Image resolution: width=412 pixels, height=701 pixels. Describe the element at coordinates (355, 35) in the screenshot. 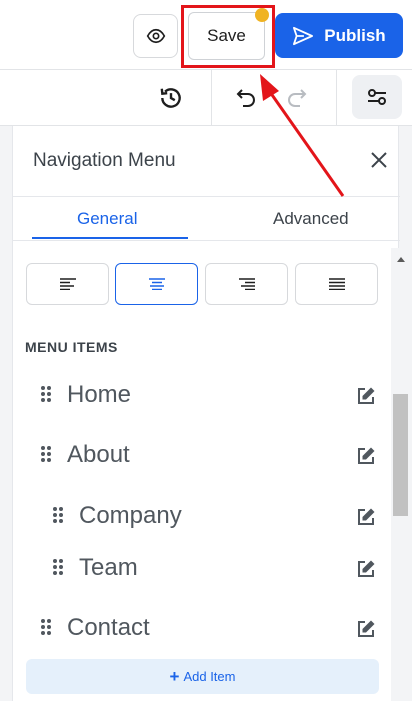

I see `publish-label: Publish` at that location.